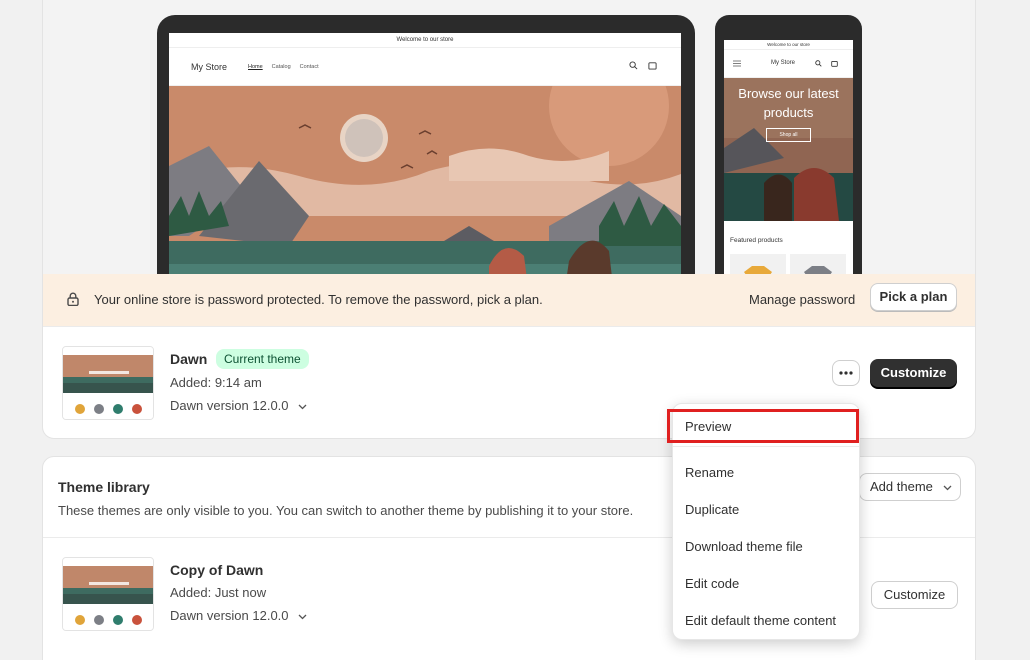  Describe the element at coordinates (255, 67) in the screenshot. I see `nav-home: Home` at that location.